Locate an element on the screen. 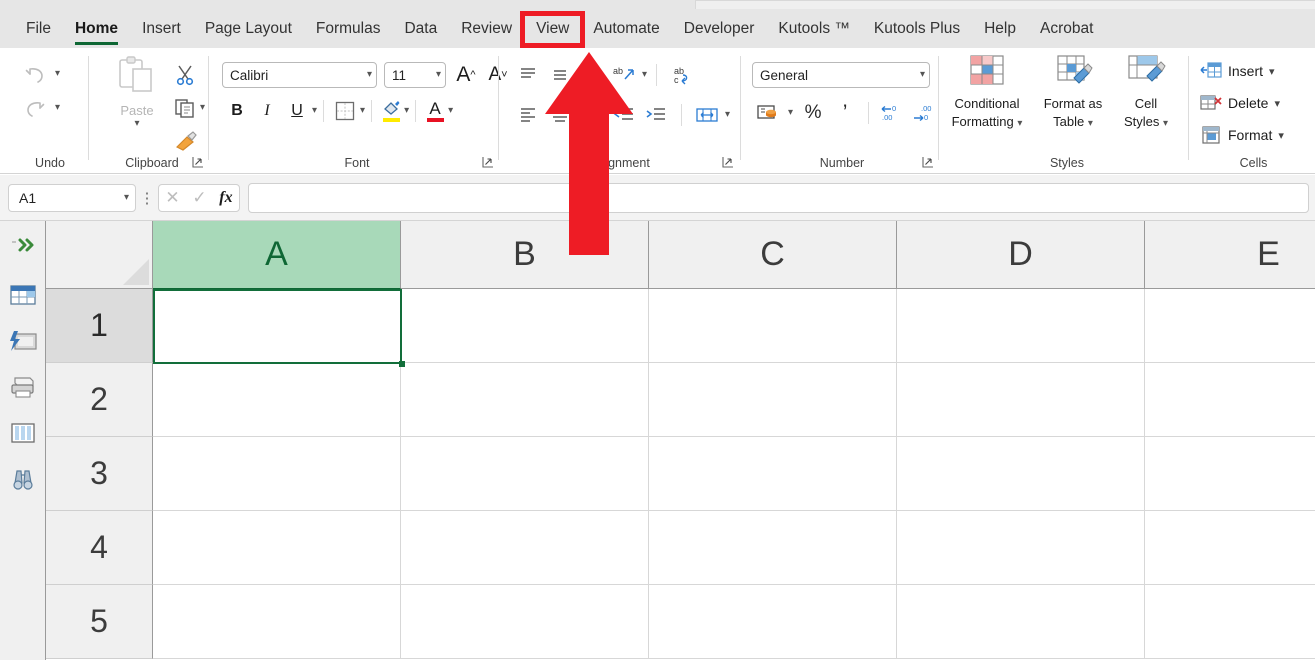  ribbon-tab-automate: Automate is located at coordinates (626, 29).